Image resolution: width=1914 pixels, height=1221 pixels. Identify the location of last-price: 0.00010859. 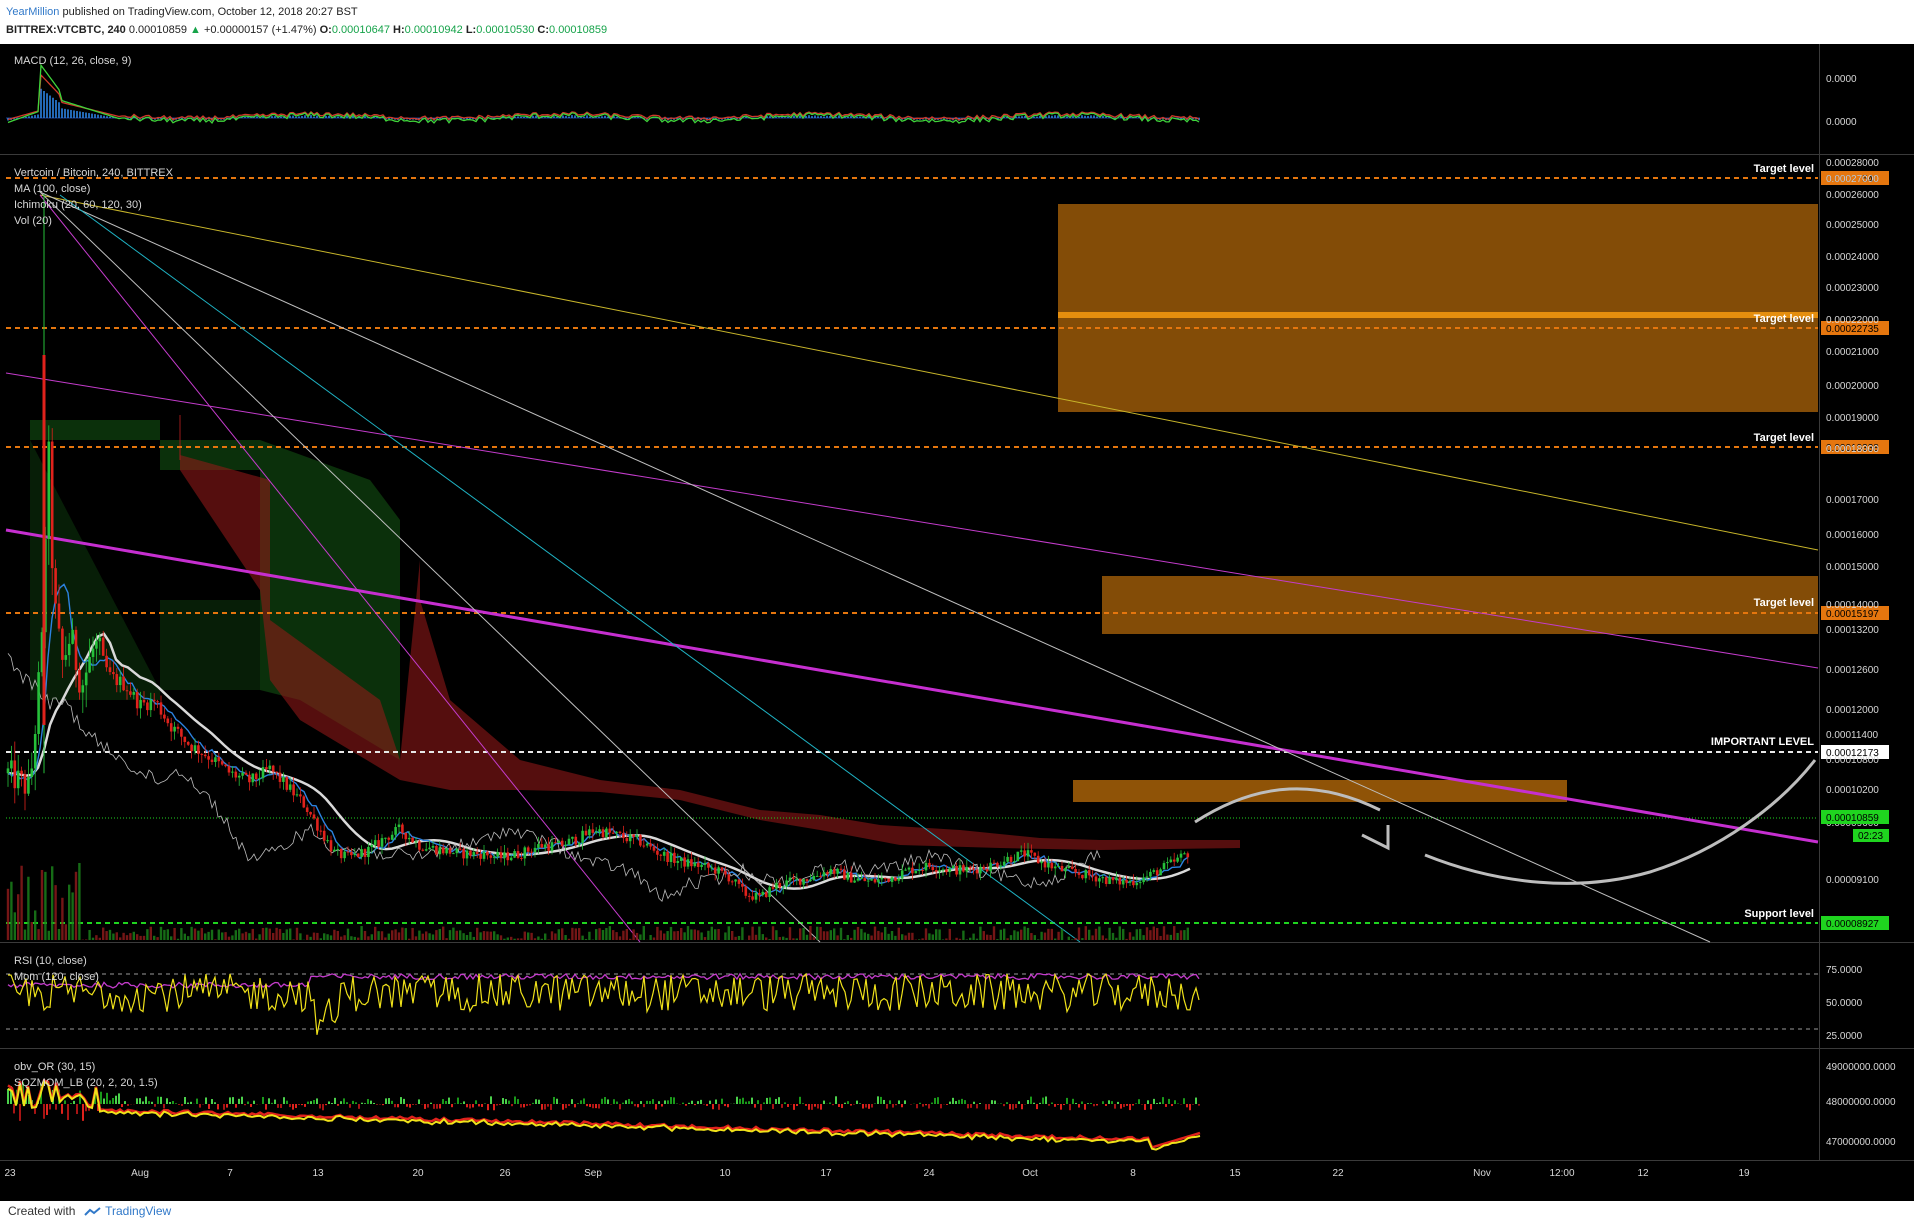
(157, 30).